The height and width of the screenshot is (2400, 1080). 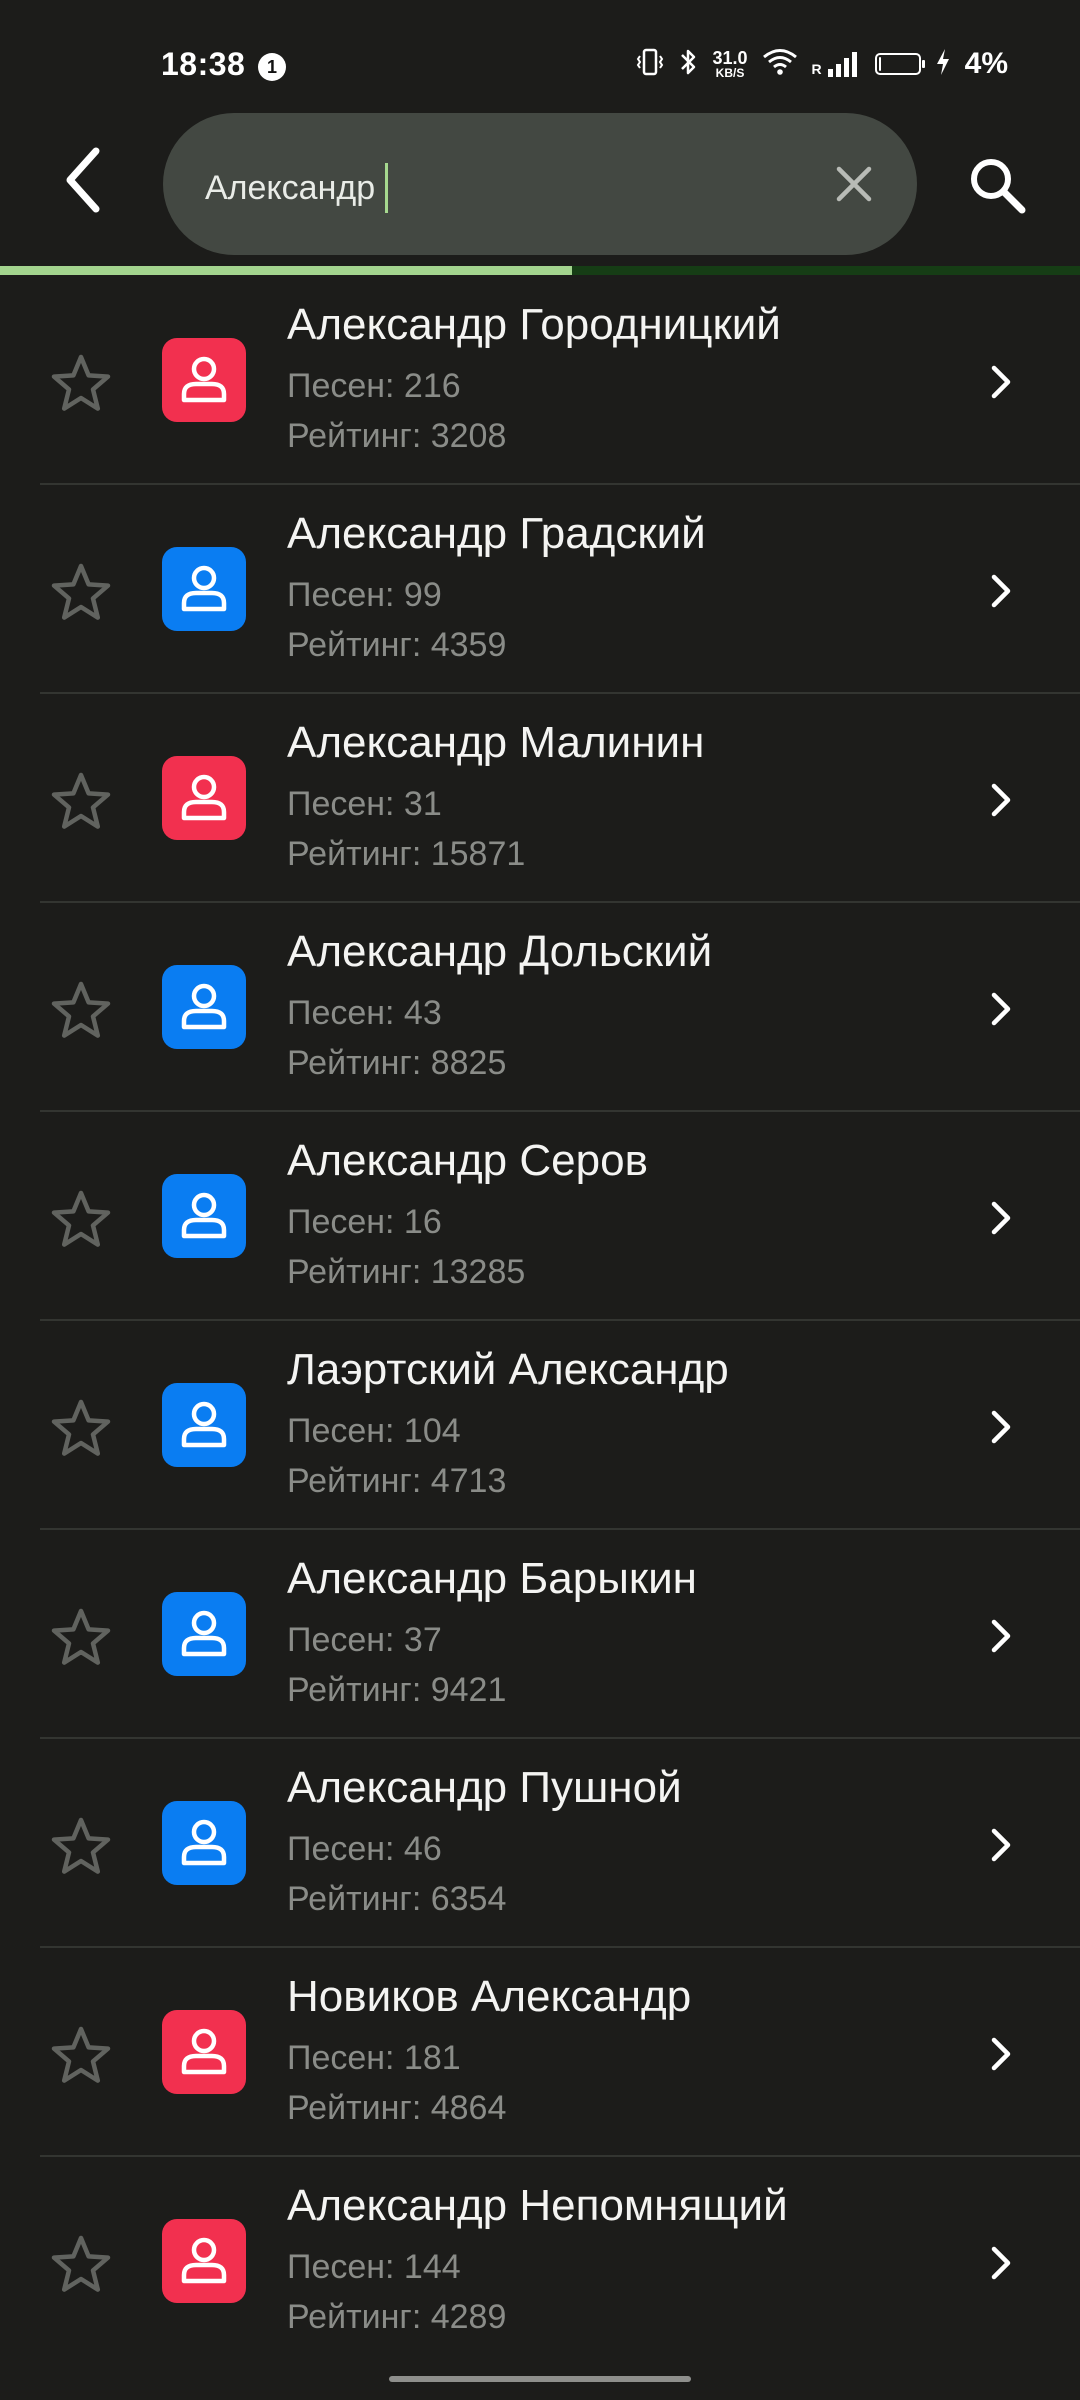 What do you see at coordinates (467, 1160) in the screenshot?
I see `artist-name: Александр Серов` at bounding box center [467, 1160].